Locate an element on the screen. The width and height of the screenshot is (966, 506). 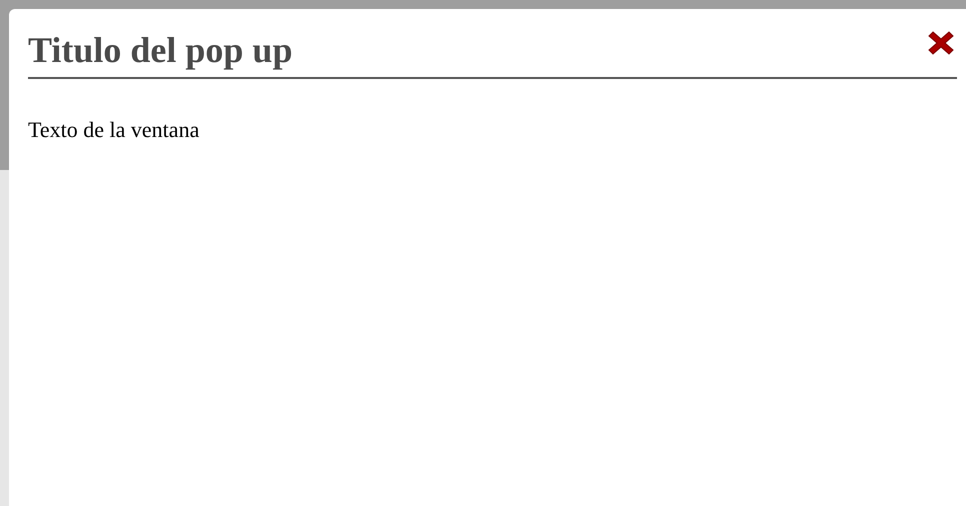
popup-title: Titulo del pop up is located at coordinates (160, 51).